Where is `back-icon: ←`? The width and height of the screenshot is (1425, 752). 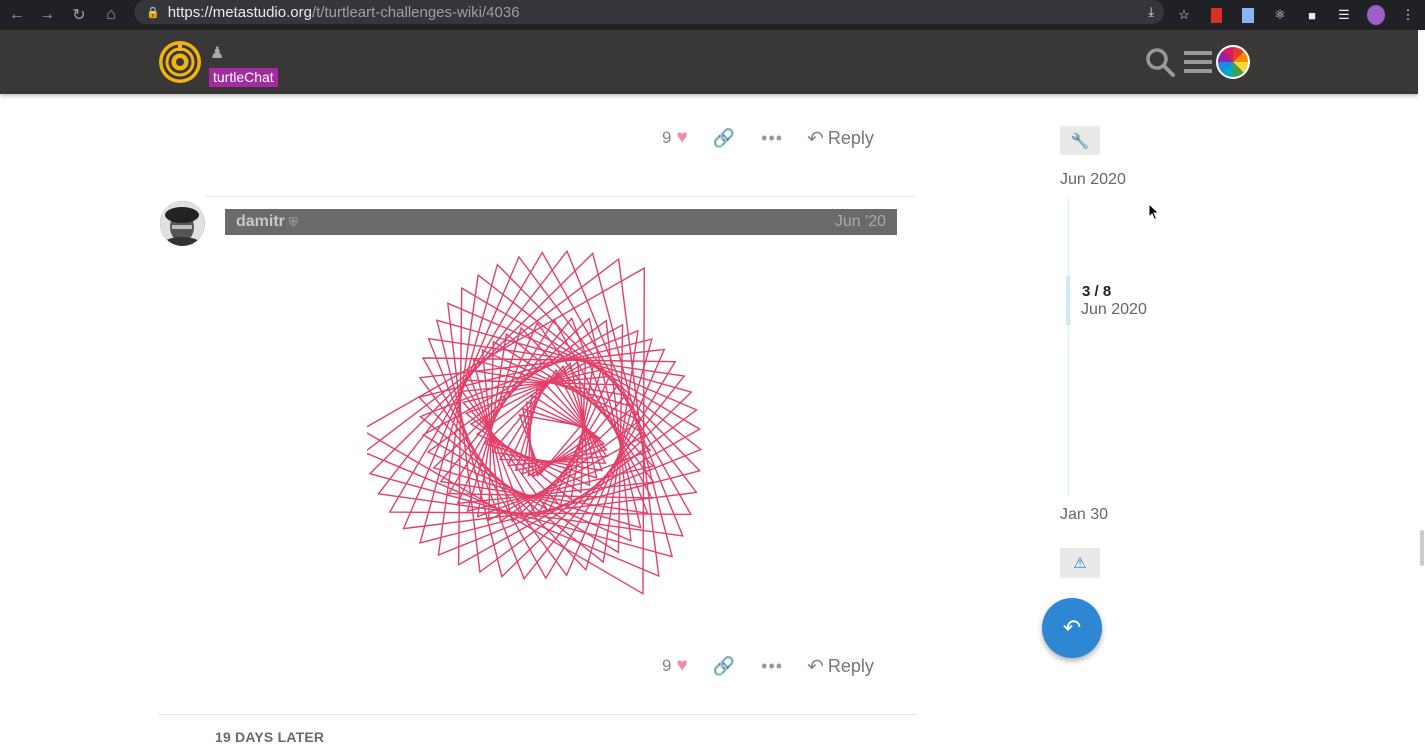 back-icon: ← is located at coordinates (17, 15).